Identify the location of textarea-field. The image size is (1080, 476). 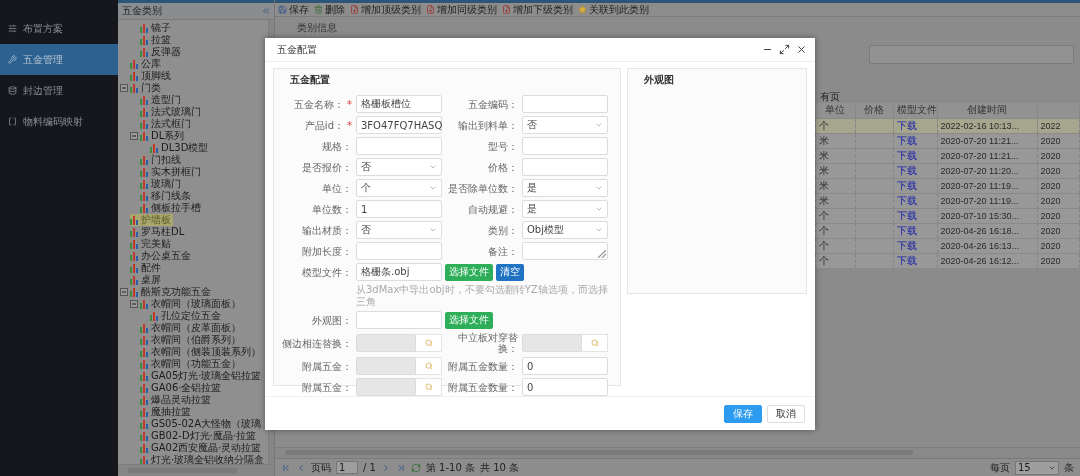
(971, 54).